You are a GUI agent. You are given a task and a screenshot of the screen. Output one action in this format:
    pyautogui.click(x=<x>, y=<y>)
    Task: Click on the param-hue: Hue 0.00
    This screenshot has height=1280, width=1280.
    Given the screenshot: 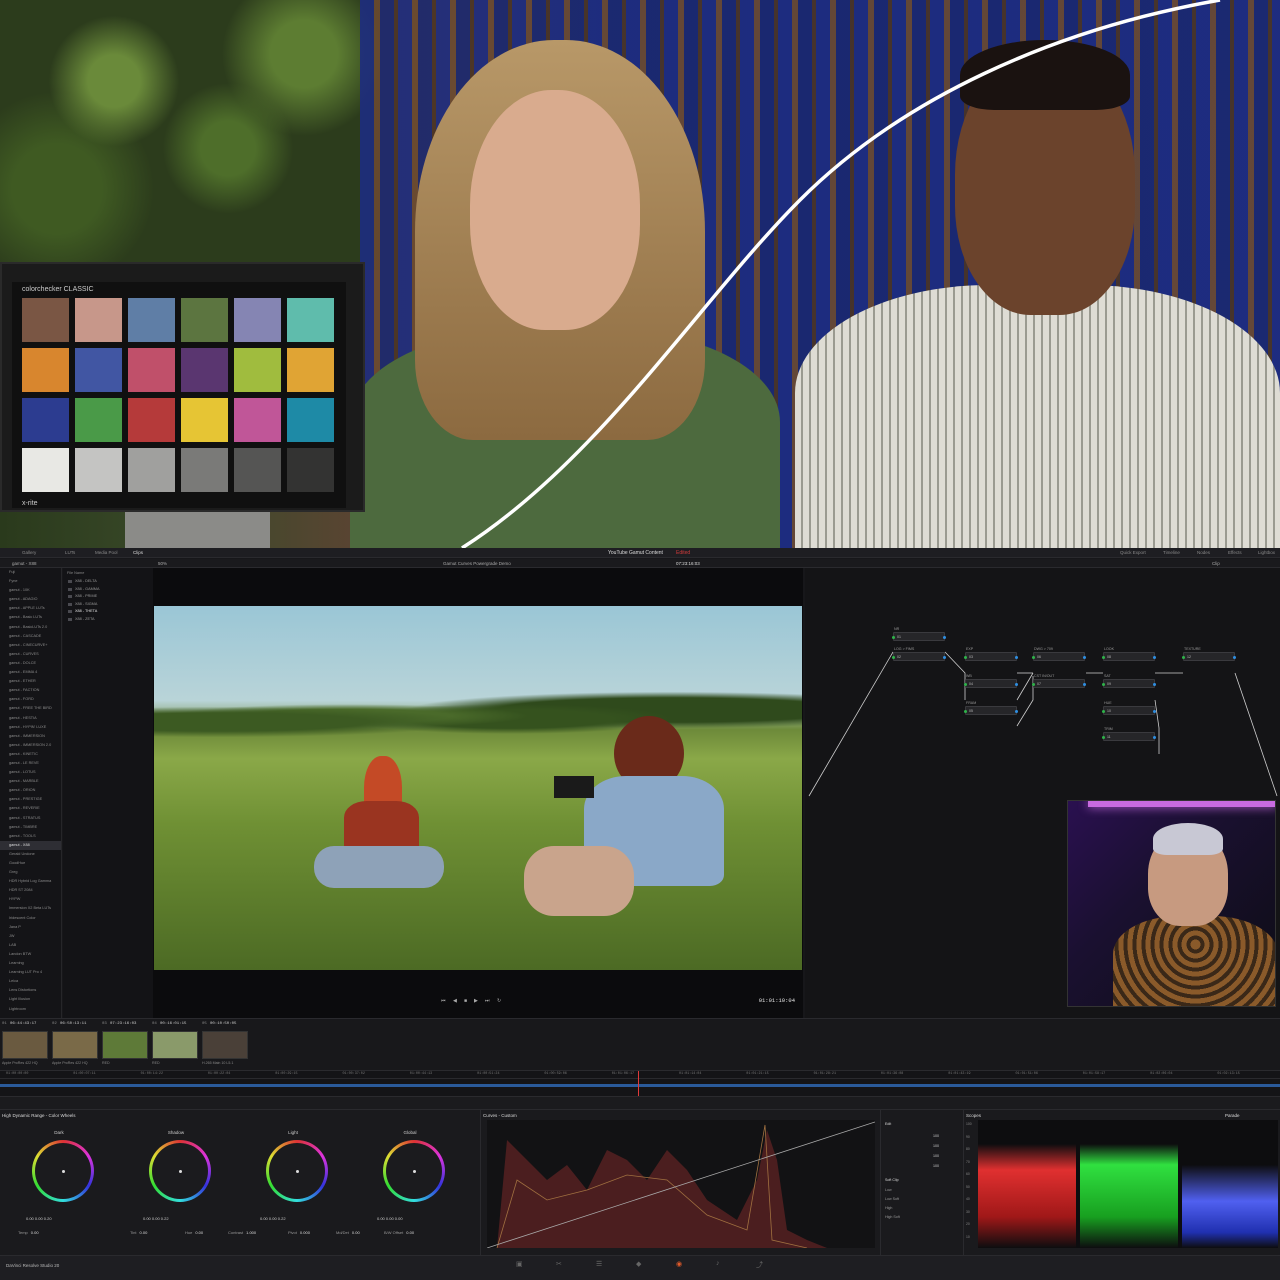 What is the action you would take?
    pyautogui.click(x=194, y=1232)
    